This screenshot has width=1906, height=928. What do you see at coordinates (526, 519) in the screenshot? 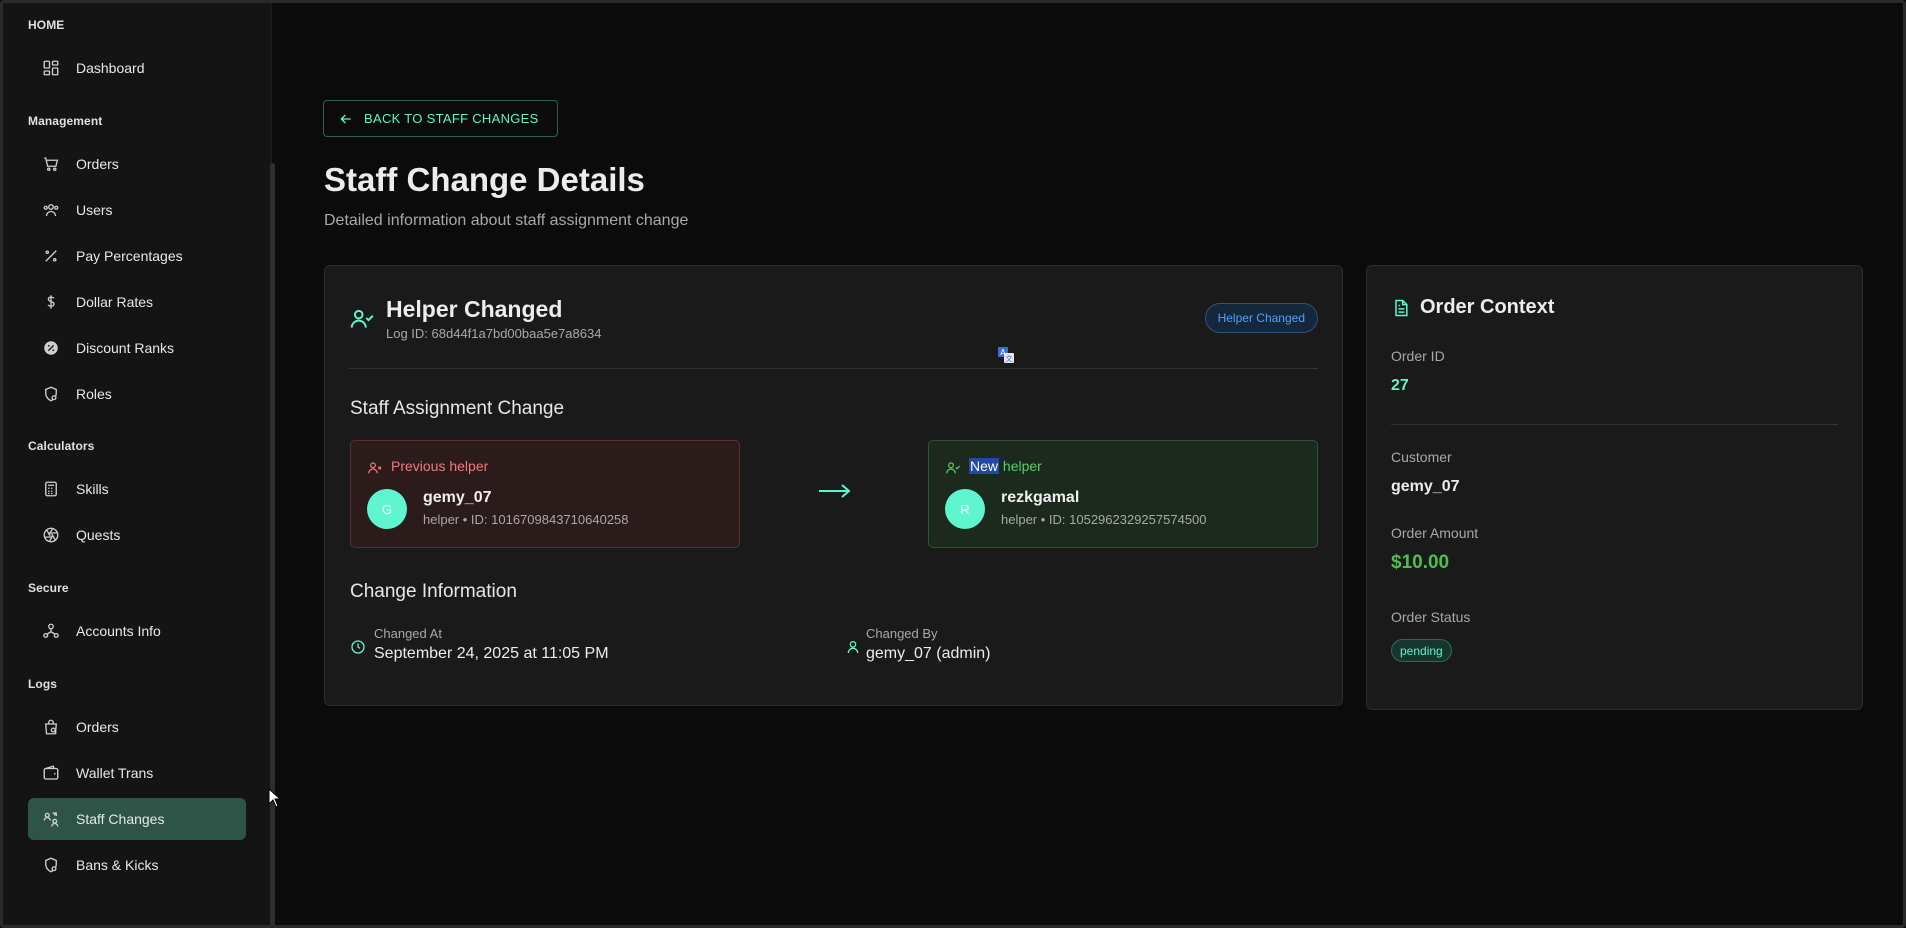
I see `previous-helper-meta: helper • ID: 1016709843710640258` at bounding box center [526, 519].